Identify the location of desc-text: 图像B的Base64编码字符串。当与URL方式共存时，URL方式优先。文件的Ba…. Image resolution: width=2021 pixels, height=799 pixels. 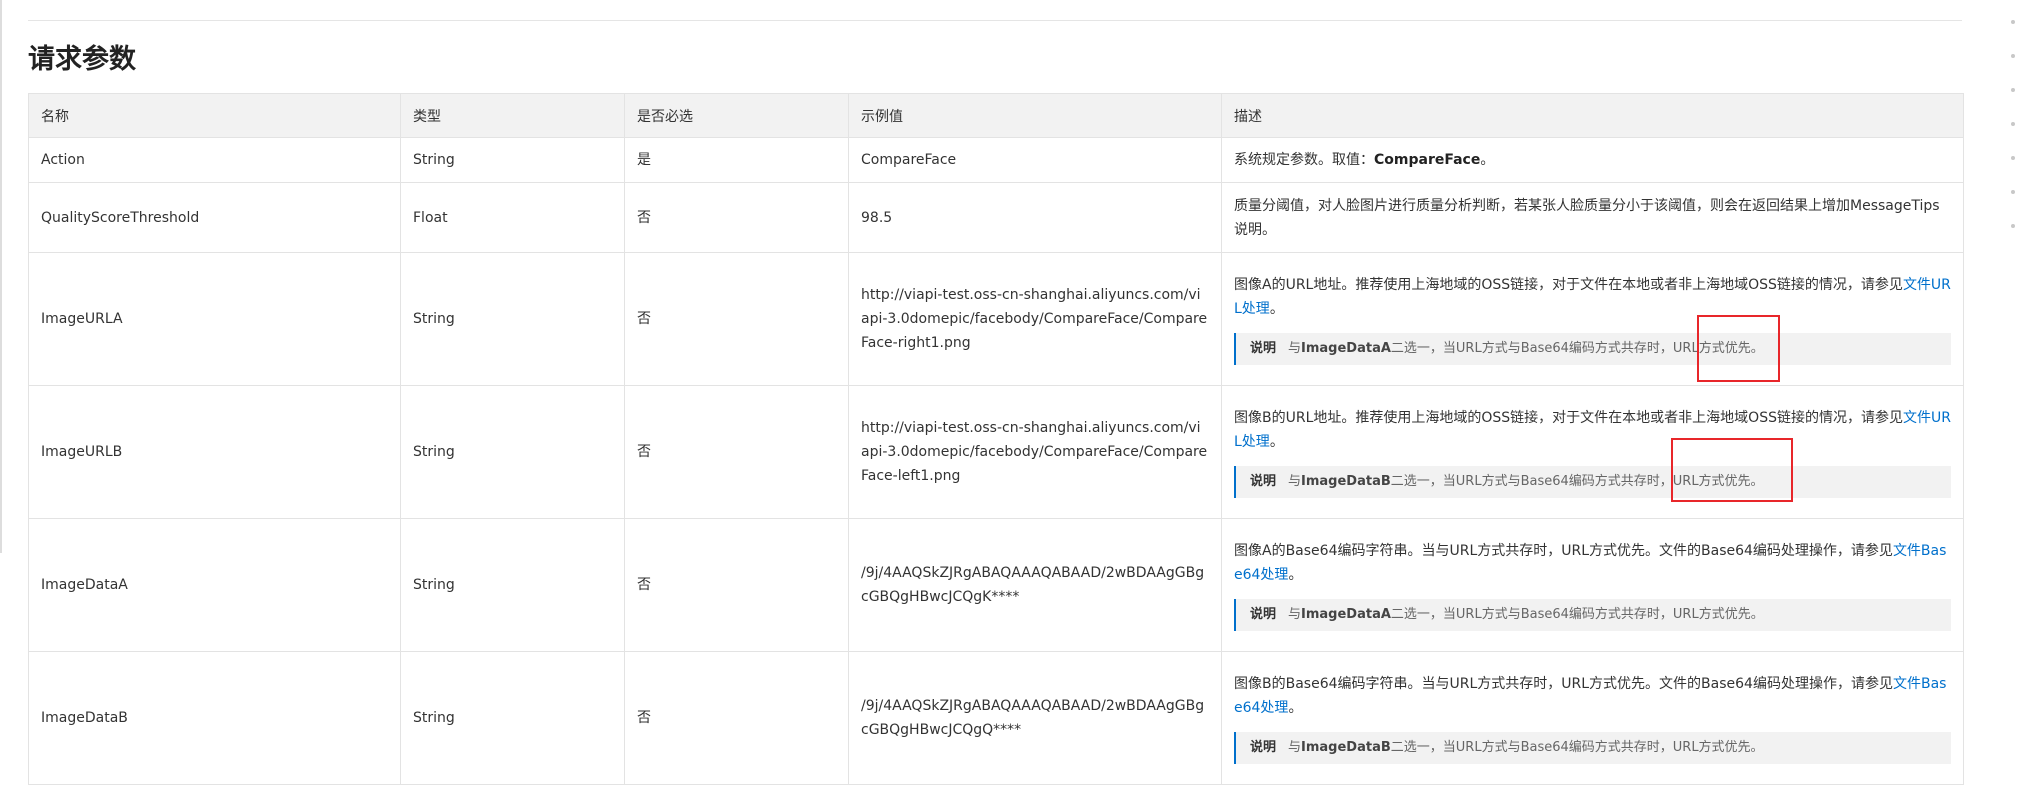
(1563, 684).